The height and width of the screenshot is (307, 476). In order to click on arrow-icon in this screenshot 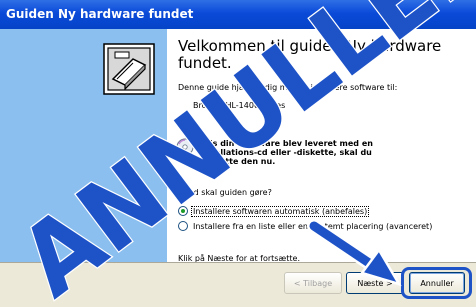, I will do `click(354, 253)`.